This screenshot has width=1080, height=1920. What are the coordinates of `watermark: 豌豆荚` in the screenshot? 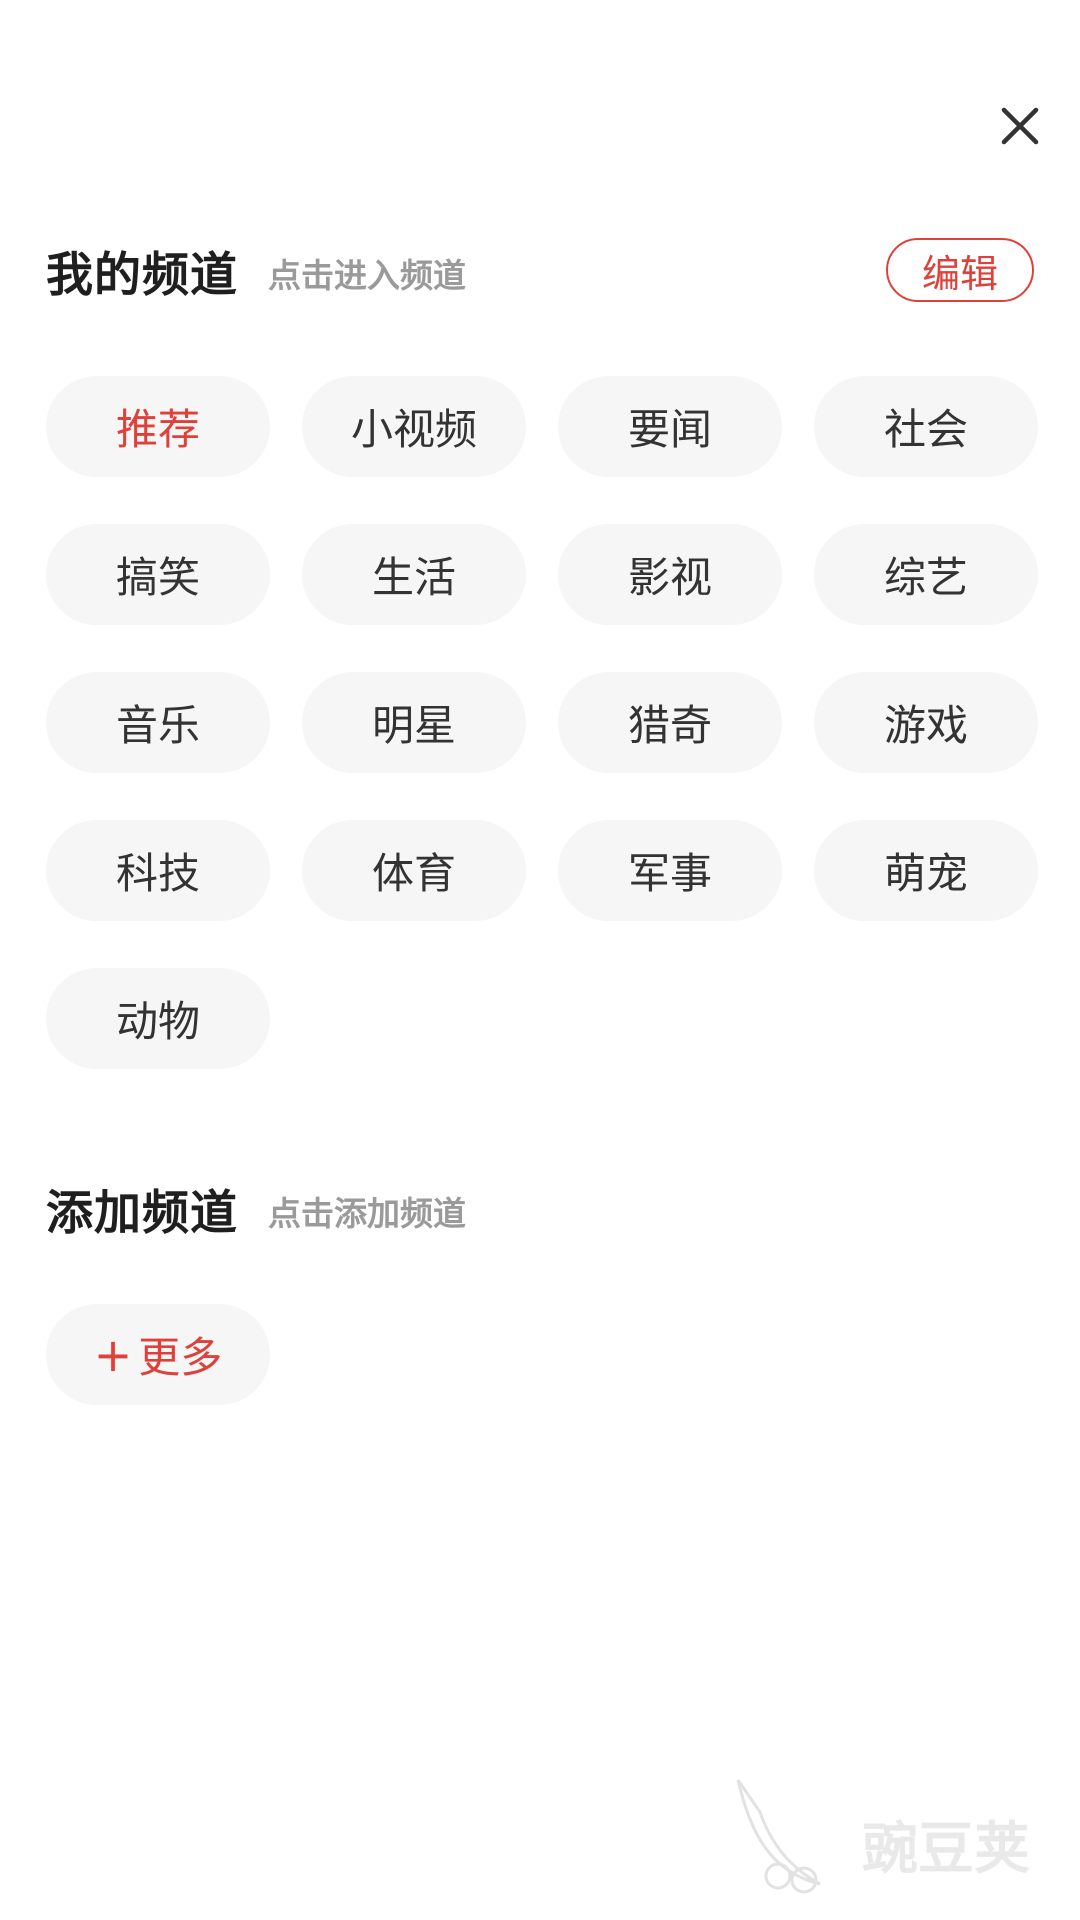 It's located at (890, 1837).